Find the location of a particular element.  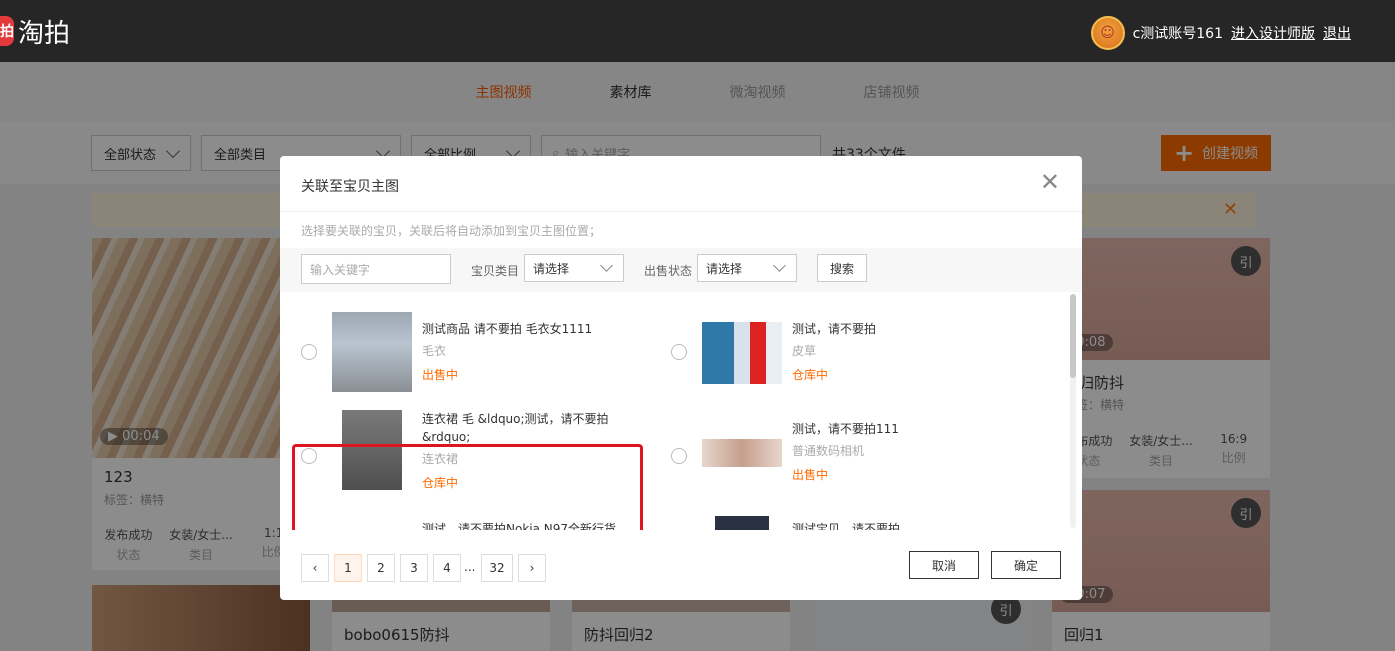

dialog-description: 选择要关联的宝贝，关联后将自动添加到宝贝主图位置； is located at coordinates (451, 231).